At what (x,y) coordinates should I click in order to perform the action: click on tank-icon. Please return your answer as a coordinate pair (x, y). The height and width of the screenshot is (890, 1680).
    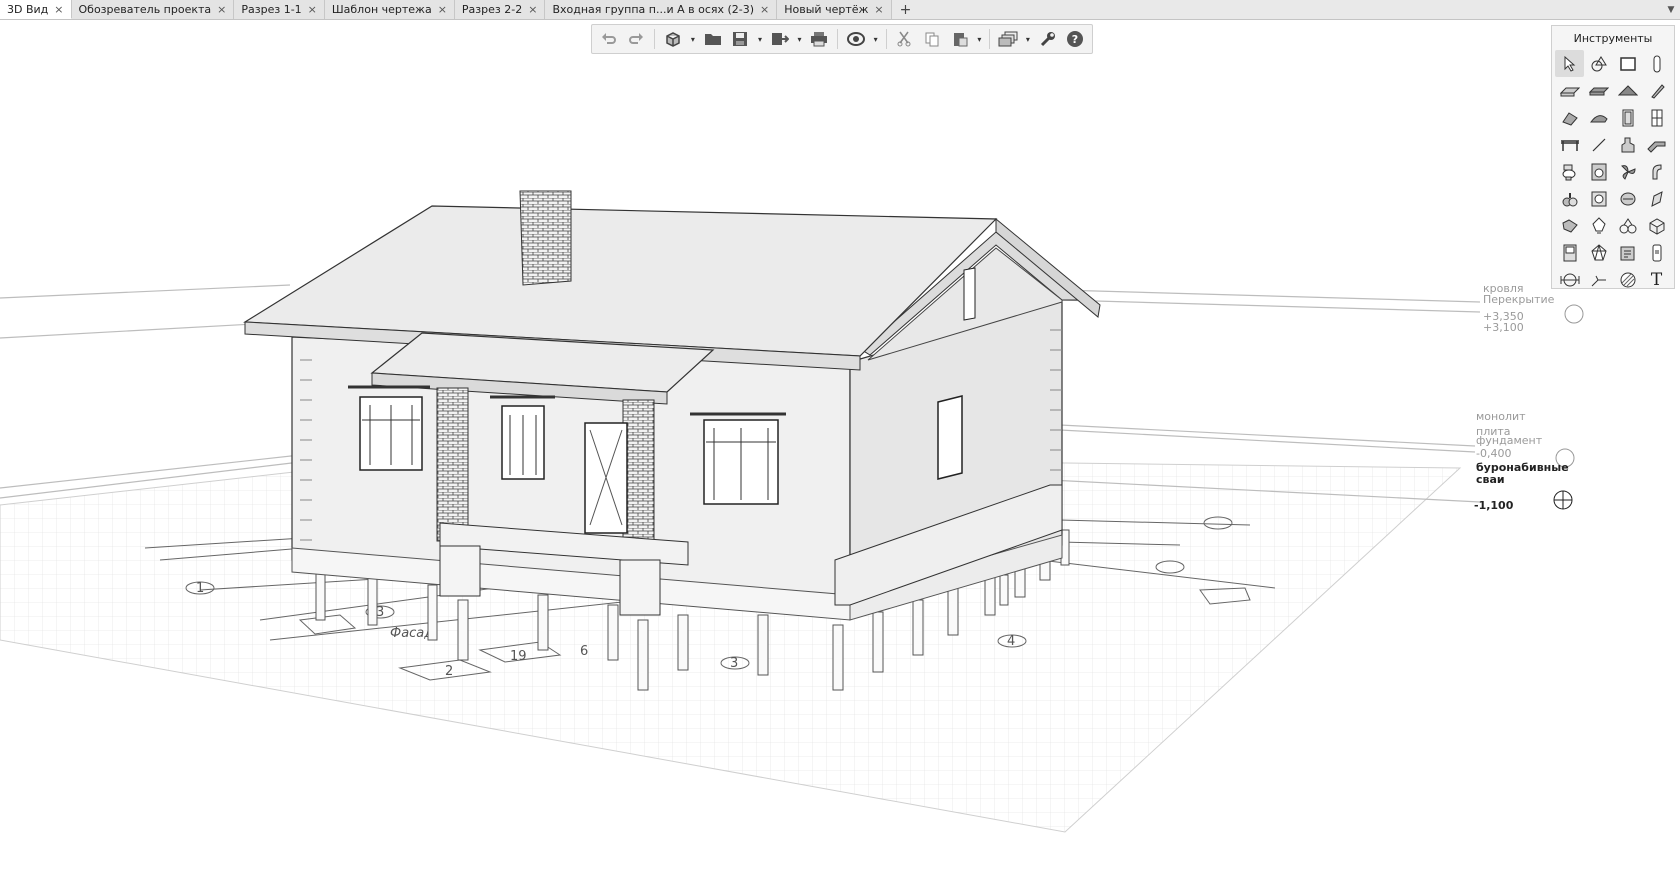
    Looking at the image, I should click on (1627, 198).